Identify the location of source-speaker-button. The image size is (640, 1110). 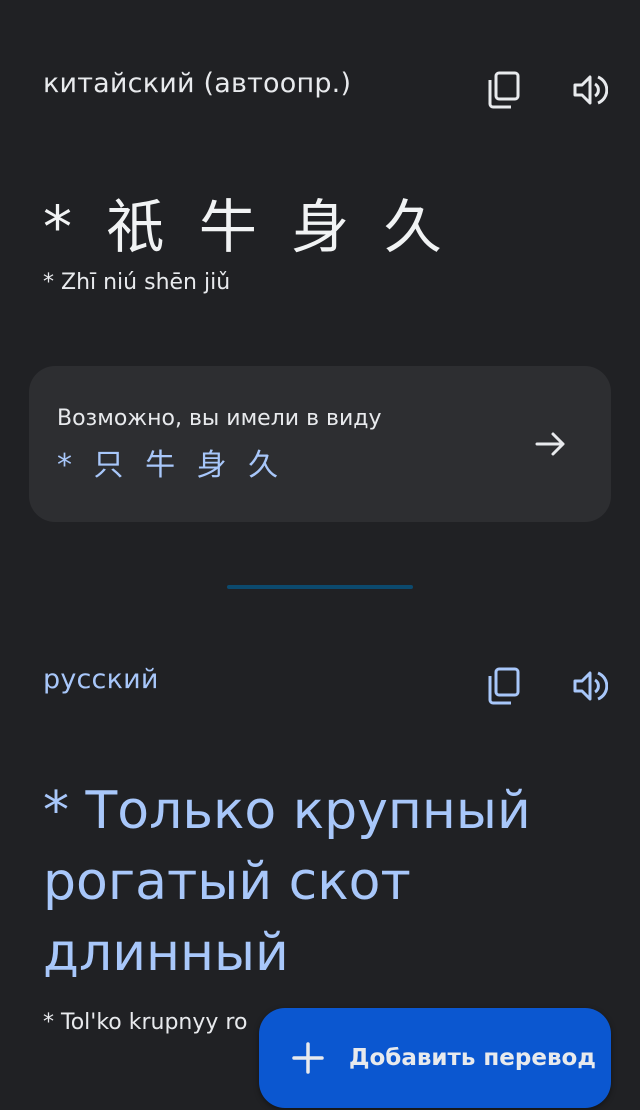
(590, 90).